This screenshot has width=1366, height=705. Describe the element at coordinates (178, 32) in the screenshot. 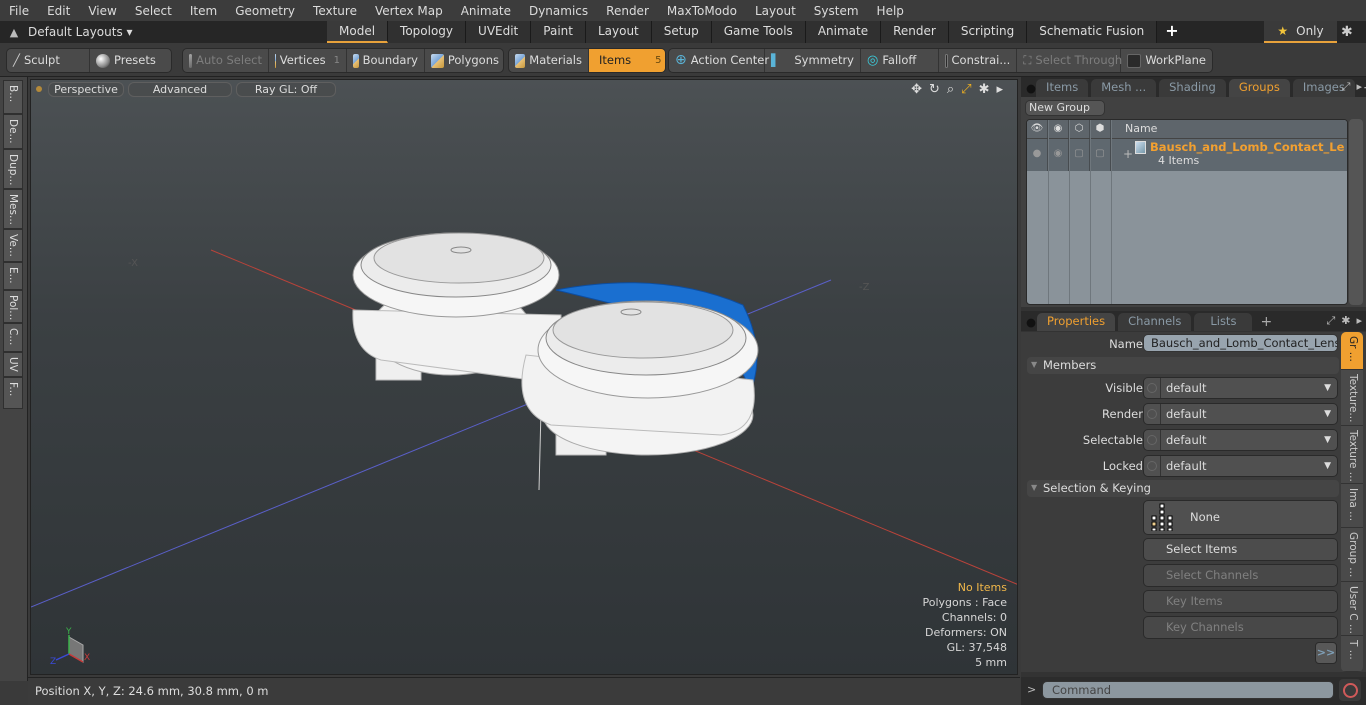

I see `layout-selector: Default Layouts ▾` at that location.